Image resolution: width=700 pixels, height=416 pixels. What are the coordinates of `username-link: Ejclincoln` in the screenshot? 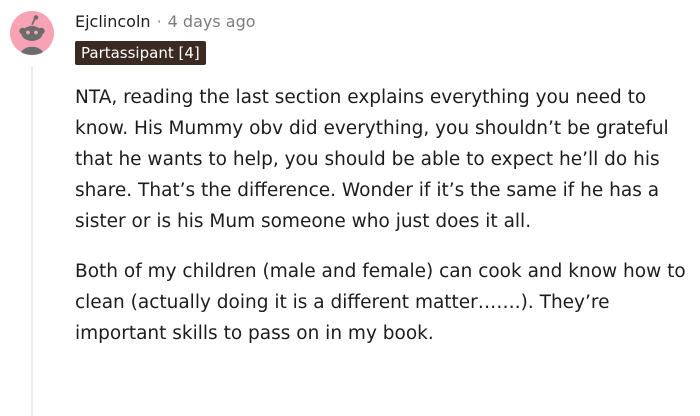 It's located at (113, 22).